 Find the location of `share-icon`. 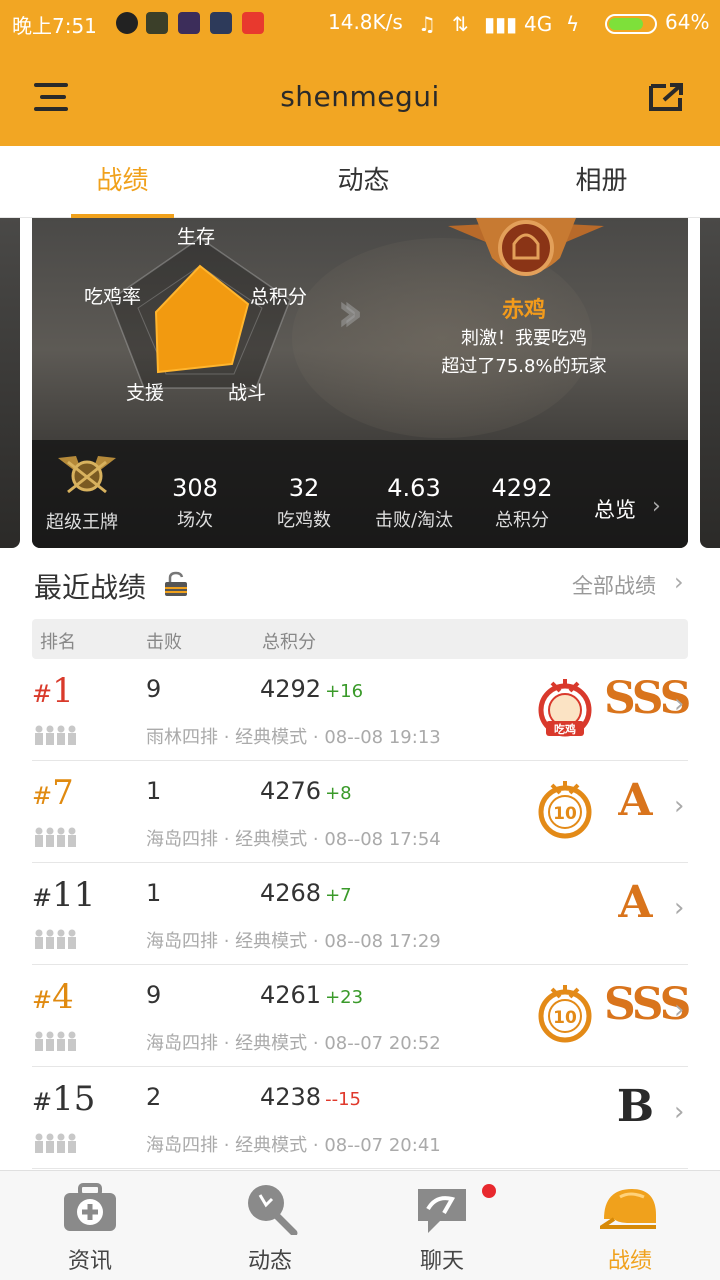

share-icon is located at coordinates (666, 97).